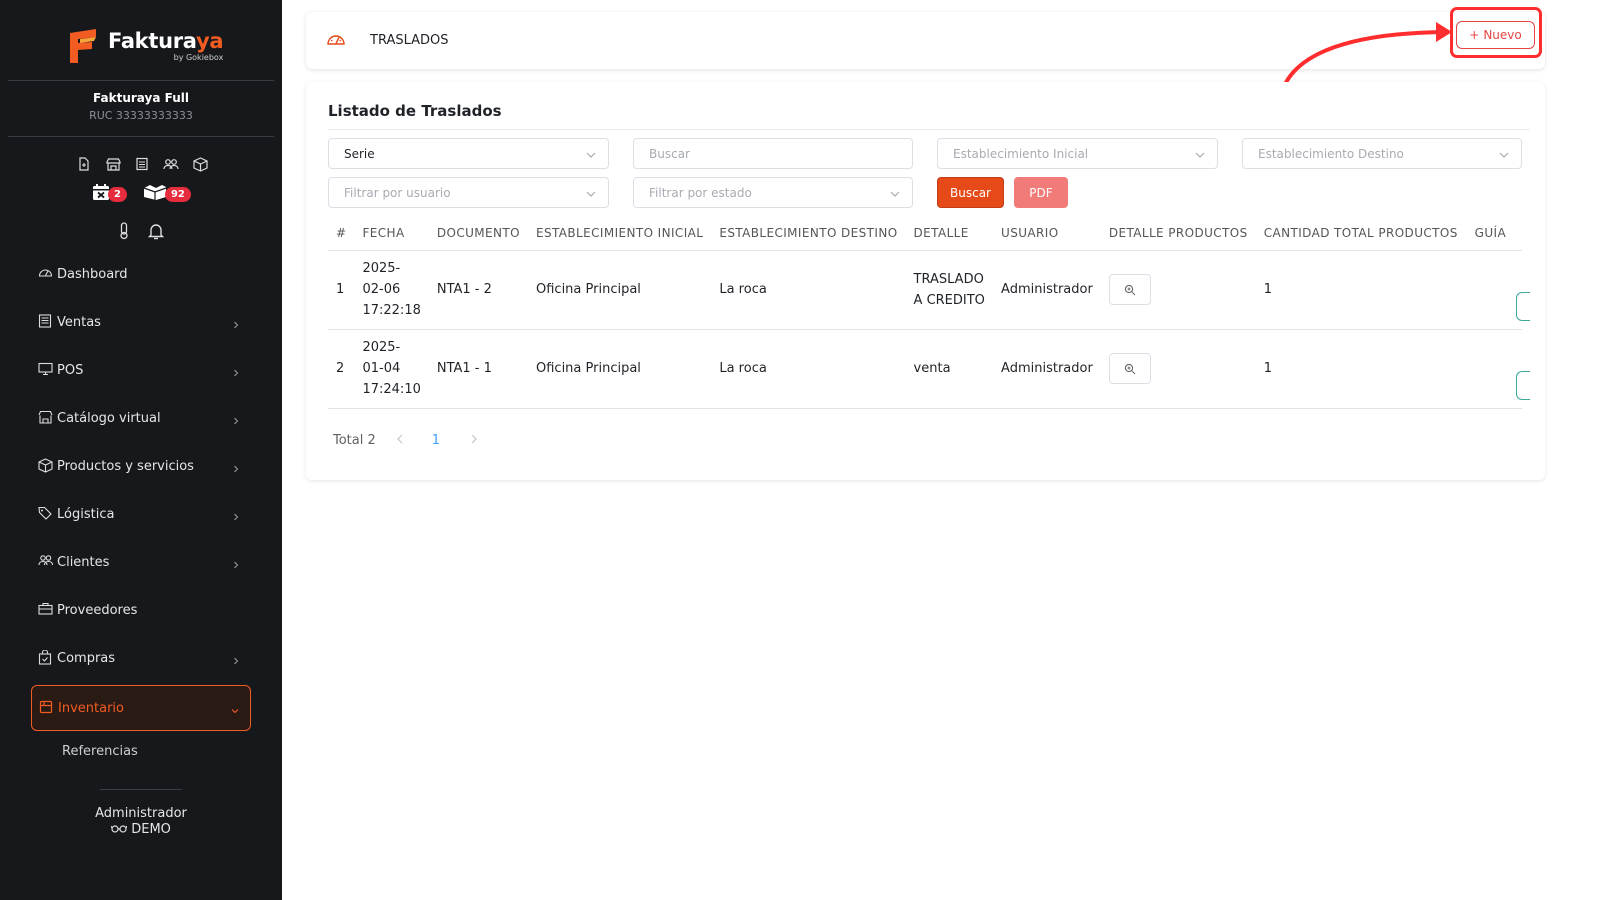  Describe the element at coordinates (354, 440) in the screenshot. I see `pagination-total: Total 2` at that location.